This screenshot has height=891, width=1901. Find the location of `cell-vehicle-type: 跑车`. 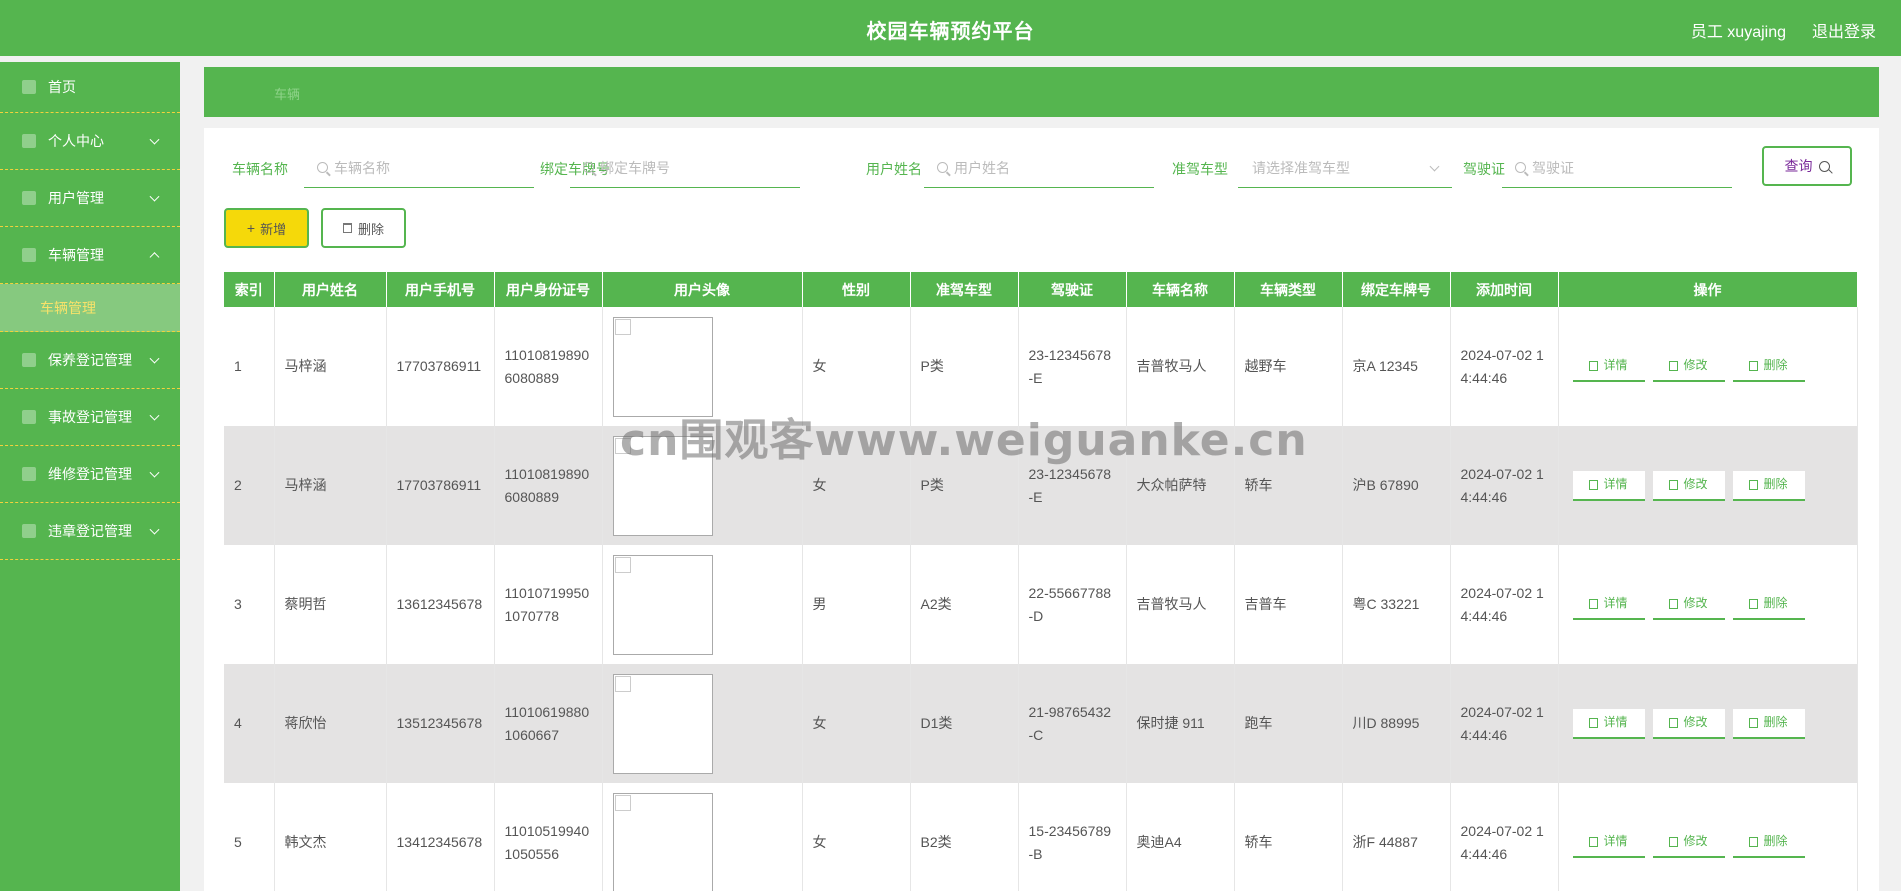

cell-vehicle-type: 跑车 is located at coordinates (1288, 723).